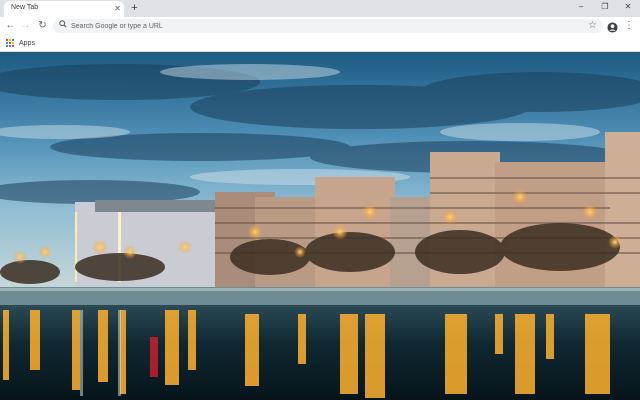 This screenshot has width=640, height=400. I want to click on omnibox, so click(328, 26).